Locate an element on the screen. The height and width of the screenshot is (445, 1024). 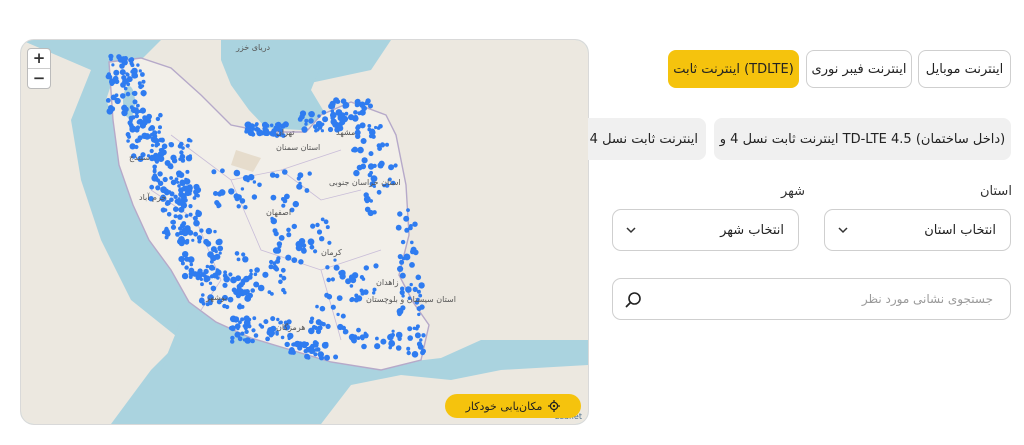
tab-tdlte-internet: اینترنت ثابت (TDLTE) is located at coordinates (733, 69).